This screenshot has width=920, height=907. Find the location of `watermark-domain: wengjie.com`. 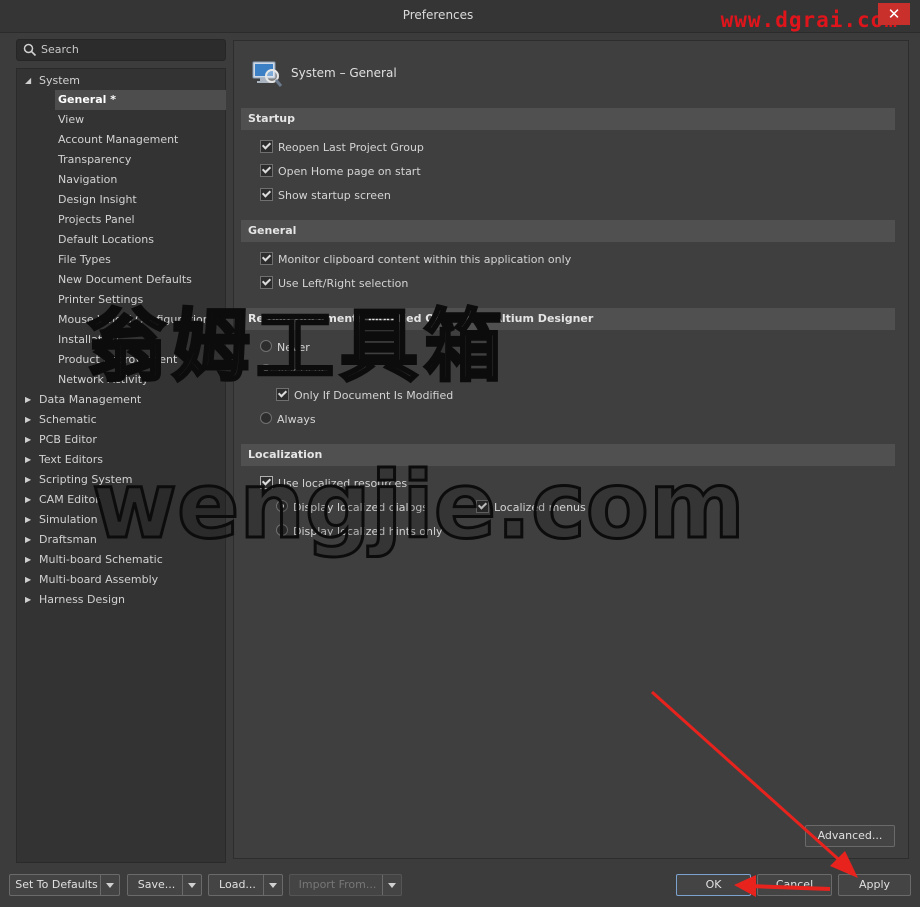

watermark-domain: wengjie.com is located at coordinates (419, 506).